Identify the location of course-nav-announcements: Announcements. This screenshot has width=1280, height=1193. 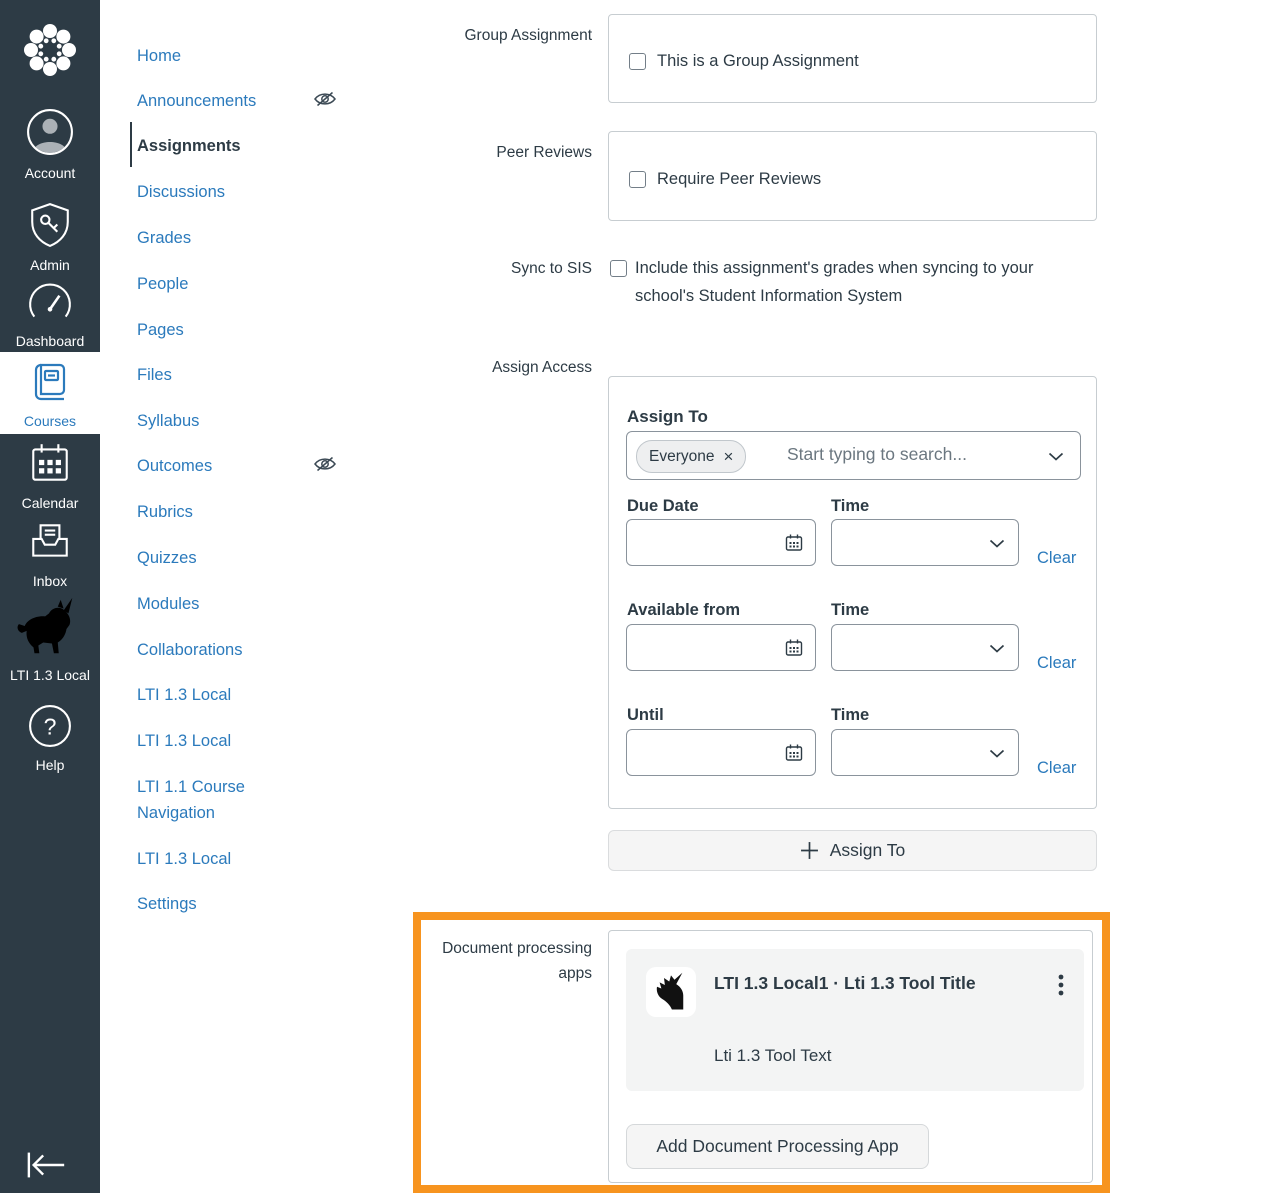
(236, 101).